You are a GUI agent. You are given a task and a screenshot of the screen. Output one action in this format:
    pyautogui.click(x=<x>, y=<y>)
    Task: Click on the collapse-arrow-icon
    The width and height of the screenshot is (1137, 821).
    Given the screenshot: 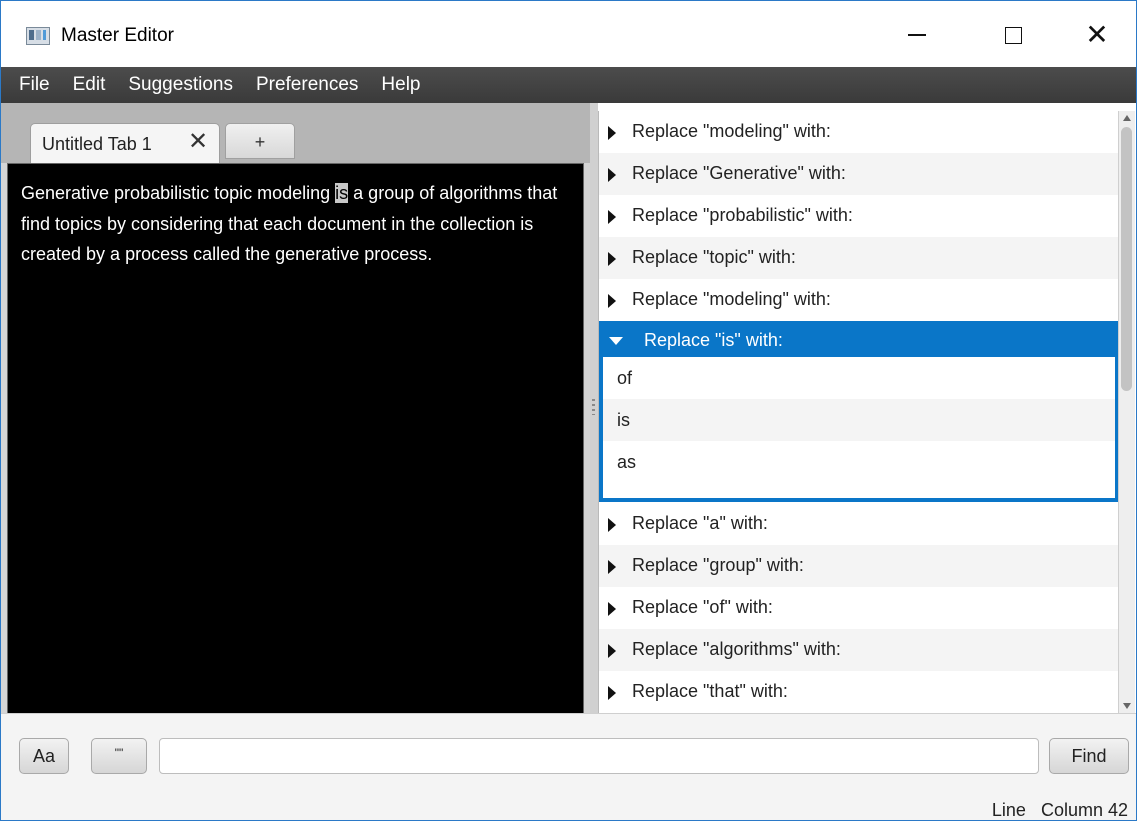 What is the action you would take?
    pyautogui.click(x=616, y=341)
    